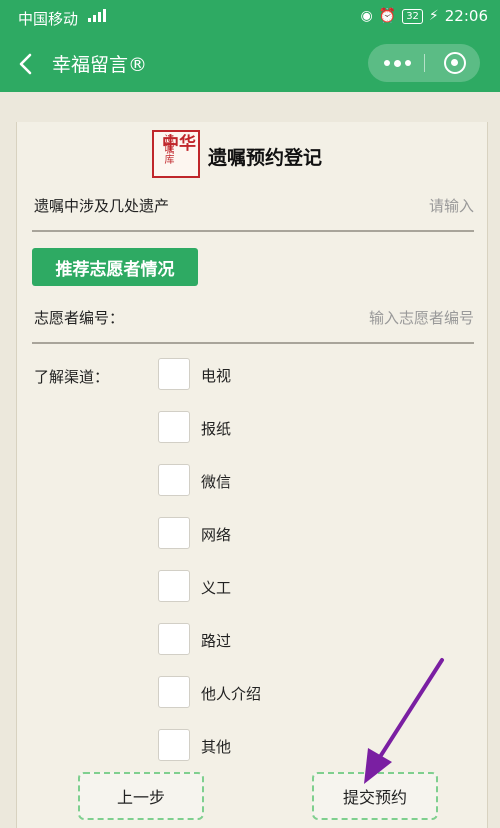 This screenshot has width=500, height=828. Describe the element at coordinates (216, 376) in the screenshot. I see `checkbox-label-tv: 电视` at that location.